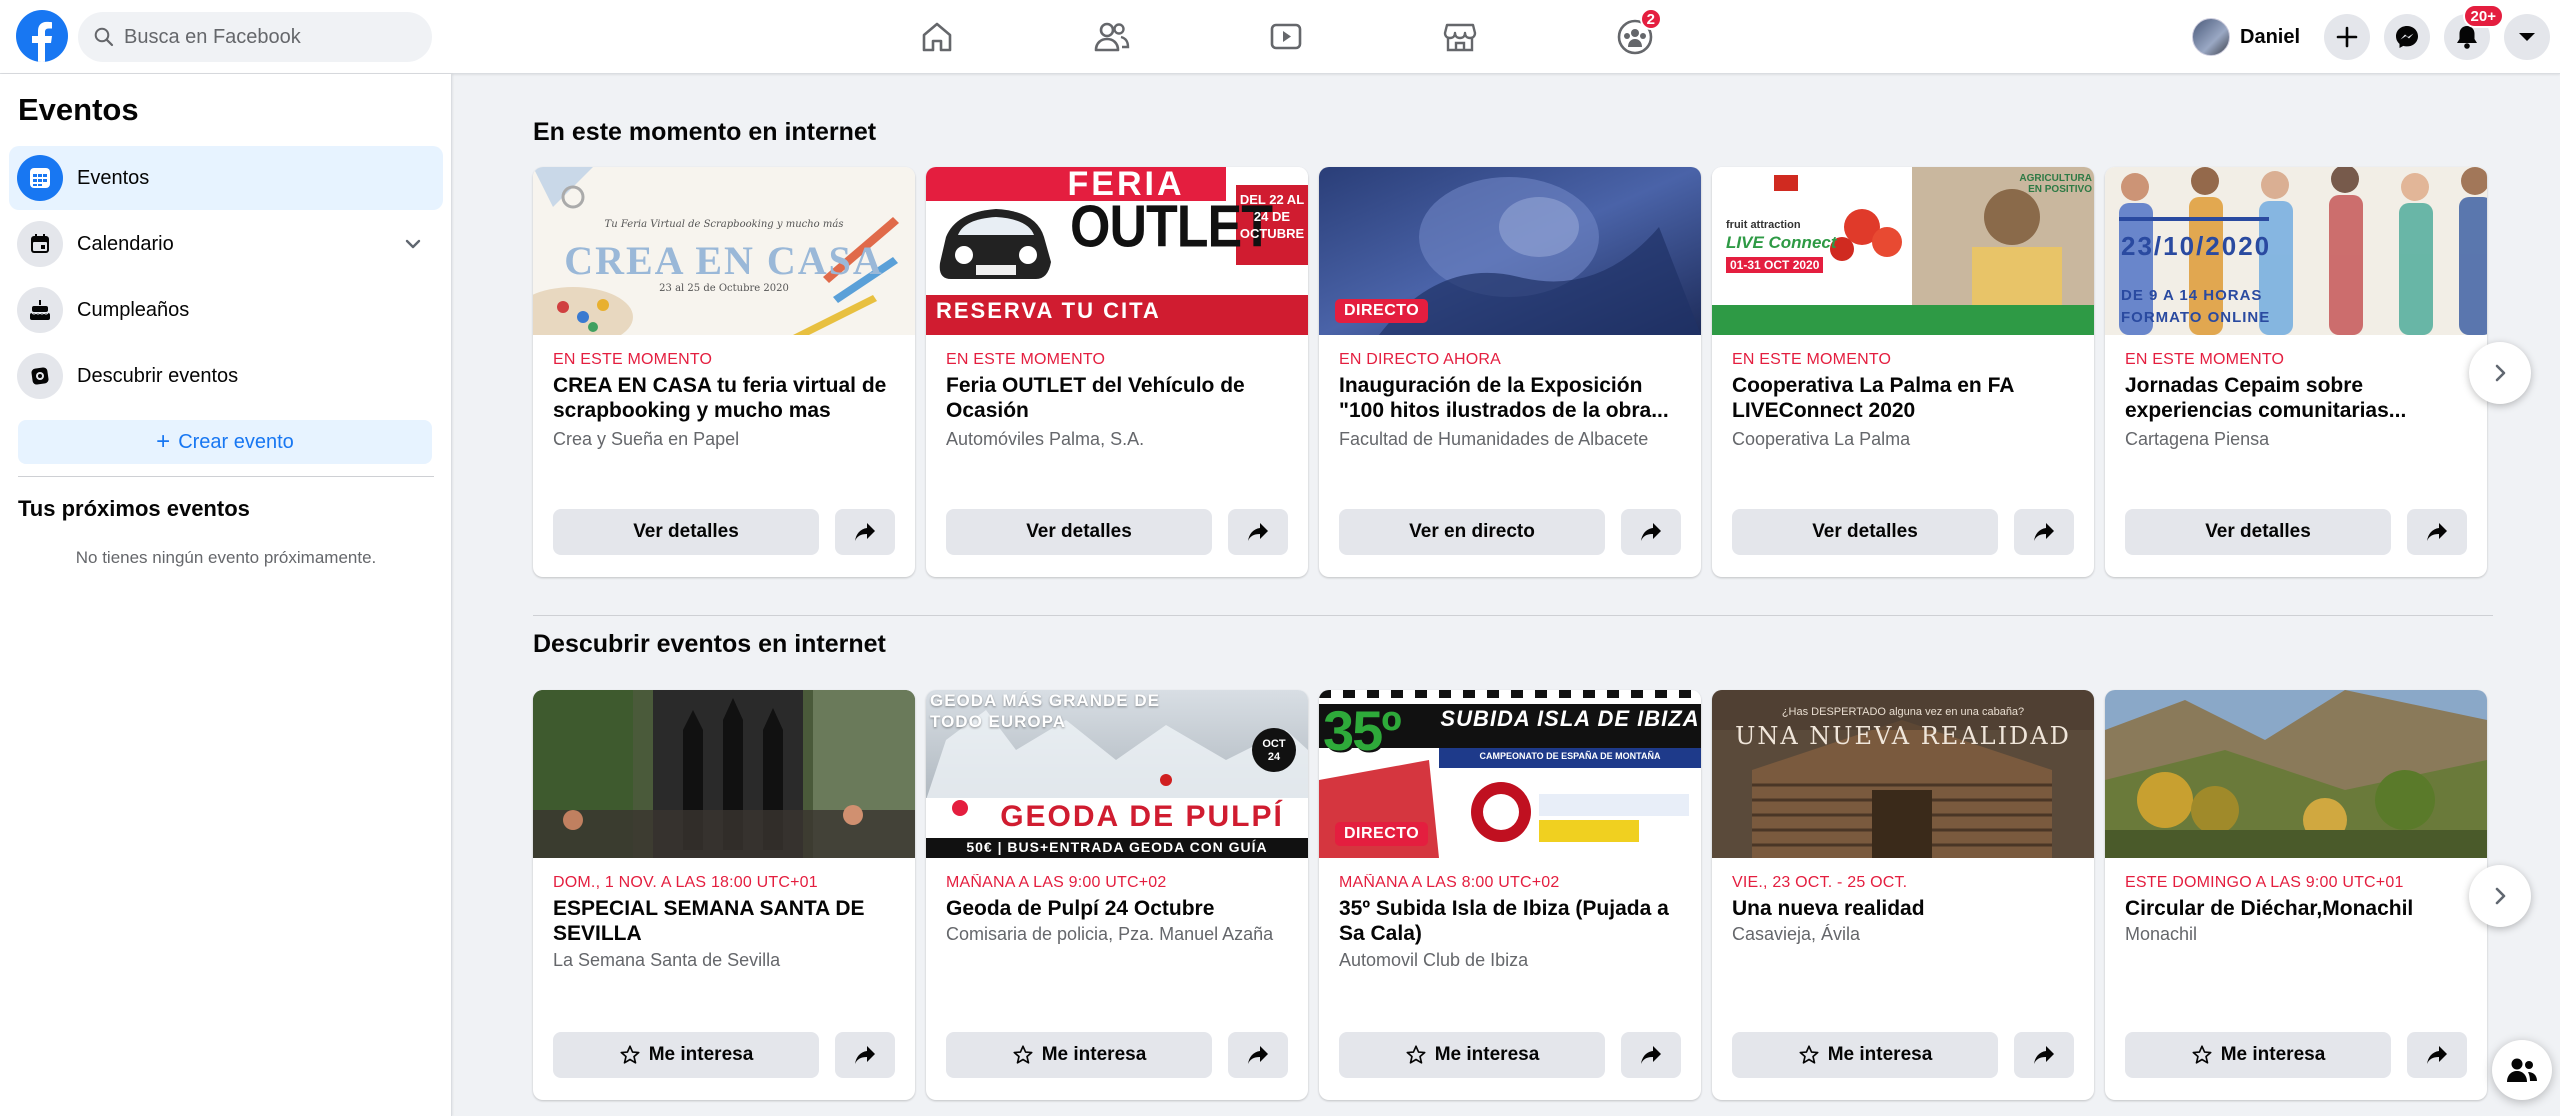  Describe the element at coordinates (2300, 439) in the screenshot. I see `event-host: Cartagena Piensa` at that location.